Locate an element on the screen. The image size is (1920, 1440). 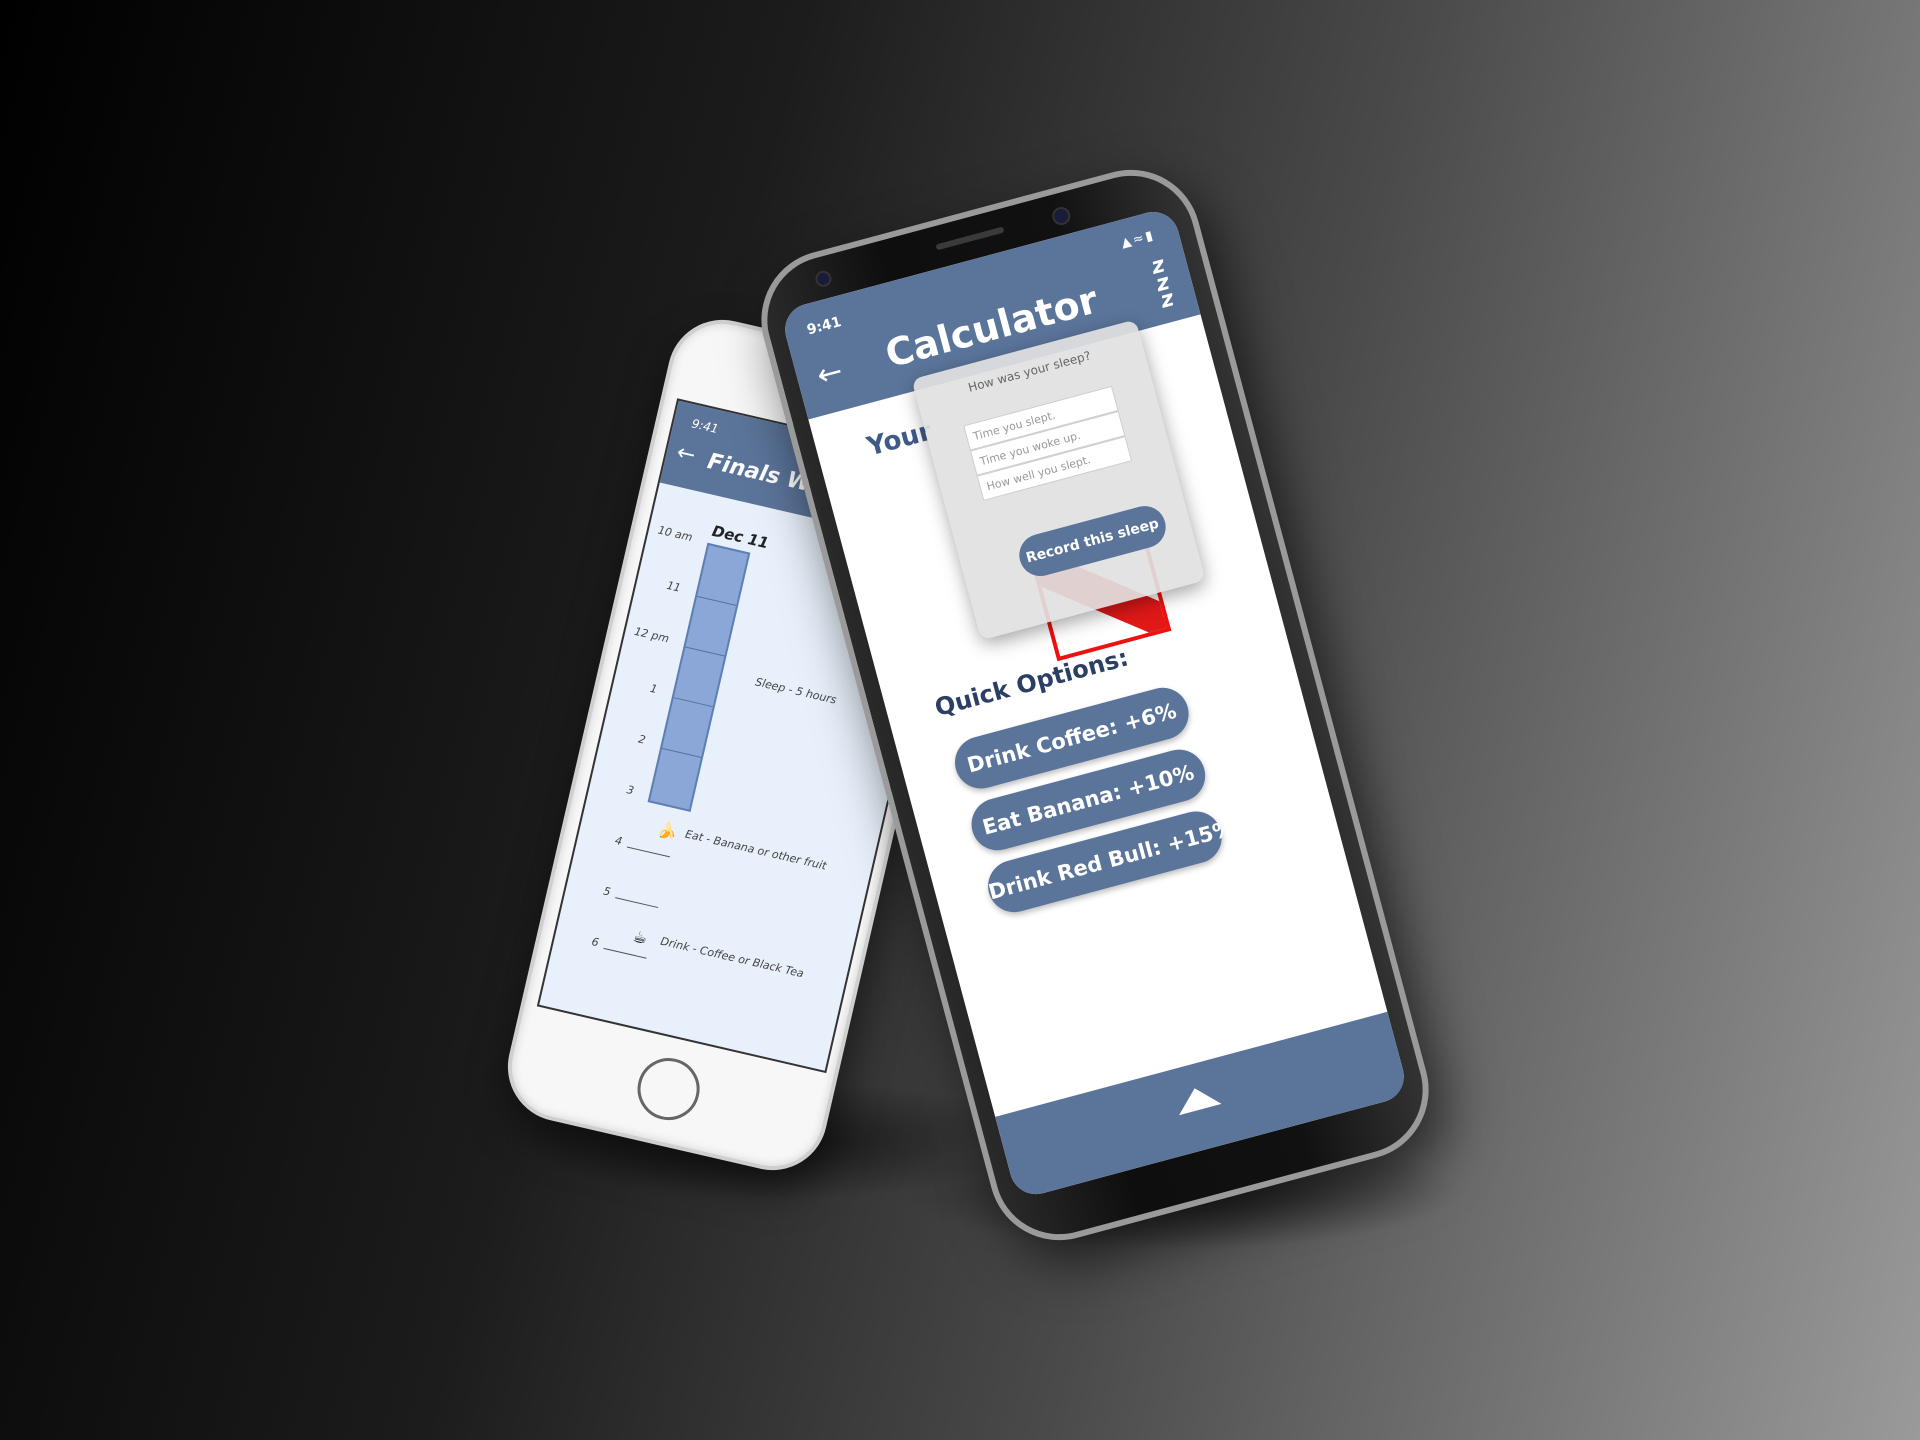
record-sleep-button: Record this sleep is located at coordinates (1092, 541).